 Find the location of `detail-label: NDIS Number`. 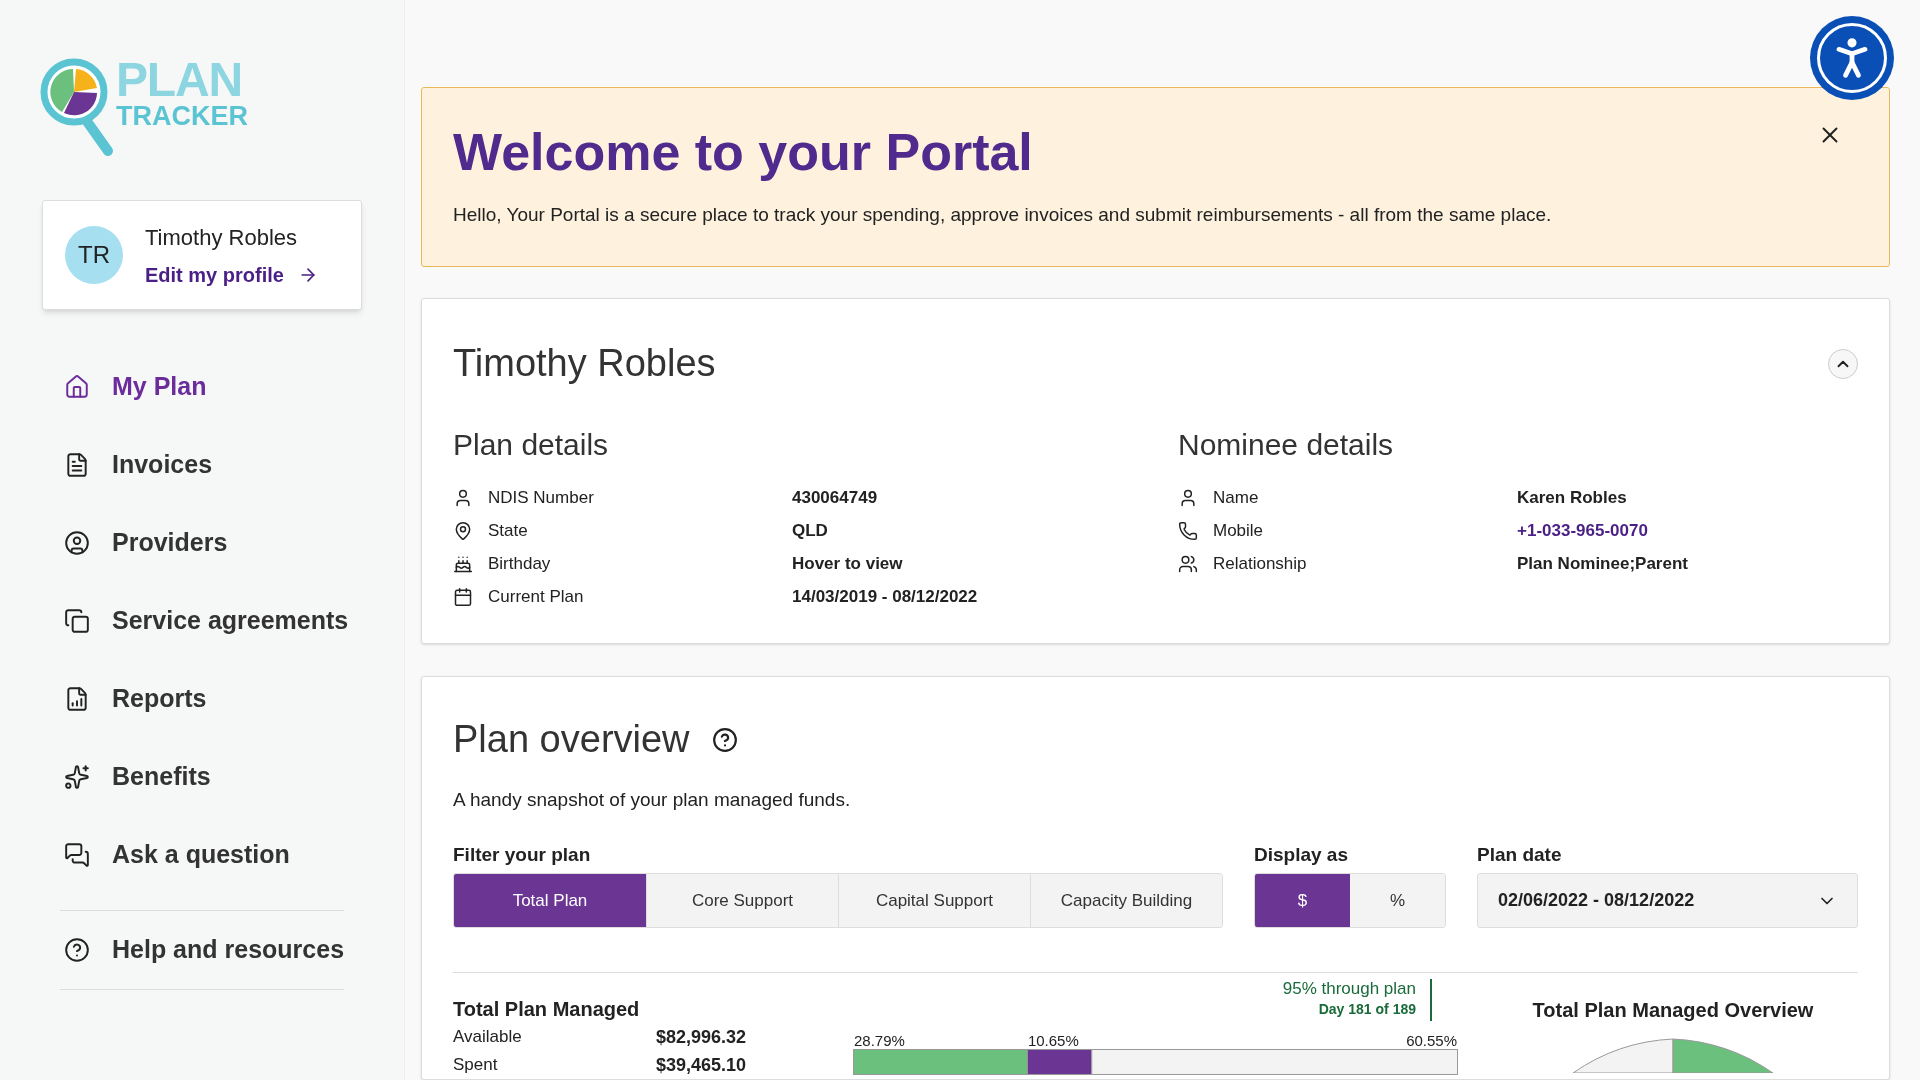

detail-label: NDIS Number is located at coordinates (541, 497).